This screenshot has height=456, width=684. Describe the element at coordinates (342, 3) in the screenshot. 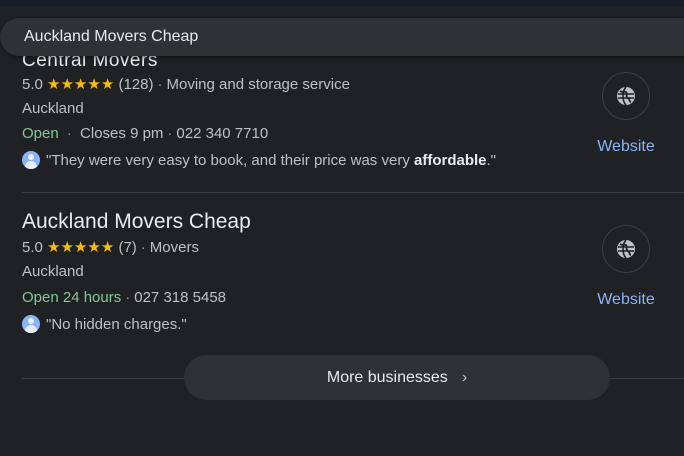

I see `top-bar` at that location.